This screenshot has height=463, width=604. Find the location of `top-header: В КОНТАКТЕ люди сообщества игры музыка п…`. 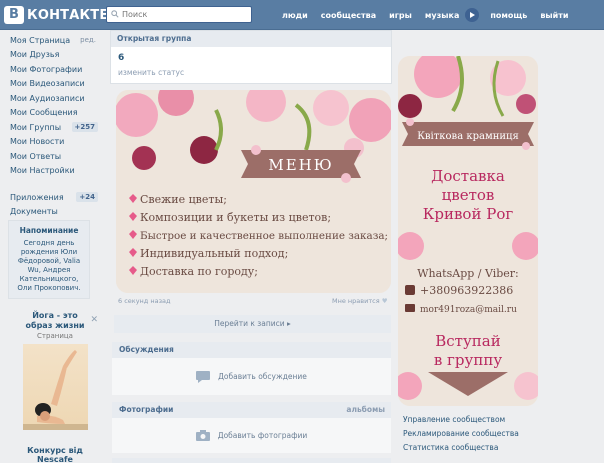

top-header: В КОНТАКТЕ люди сообщества игры музыка п… is located at coordinates (302, 15).